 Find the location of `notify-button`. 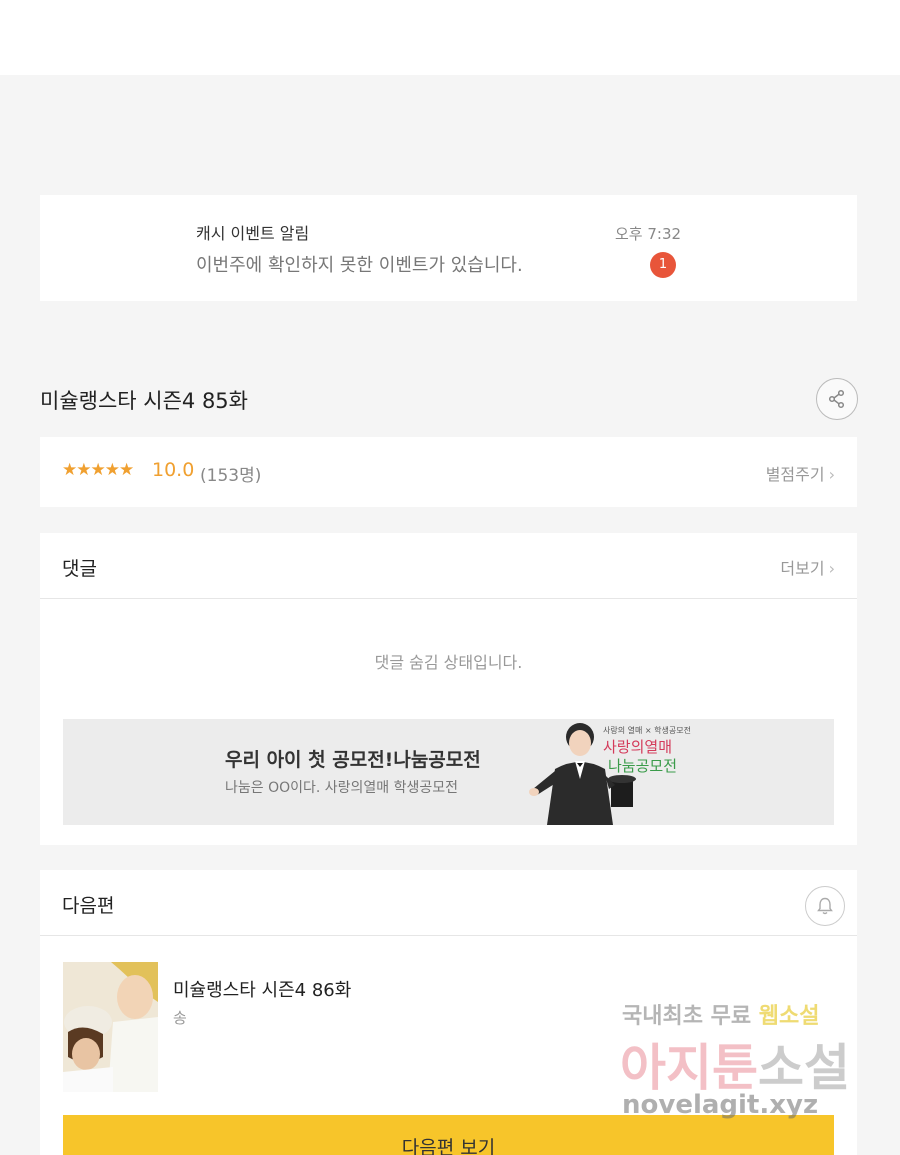

notify-button is located at coordinates (825, 906).